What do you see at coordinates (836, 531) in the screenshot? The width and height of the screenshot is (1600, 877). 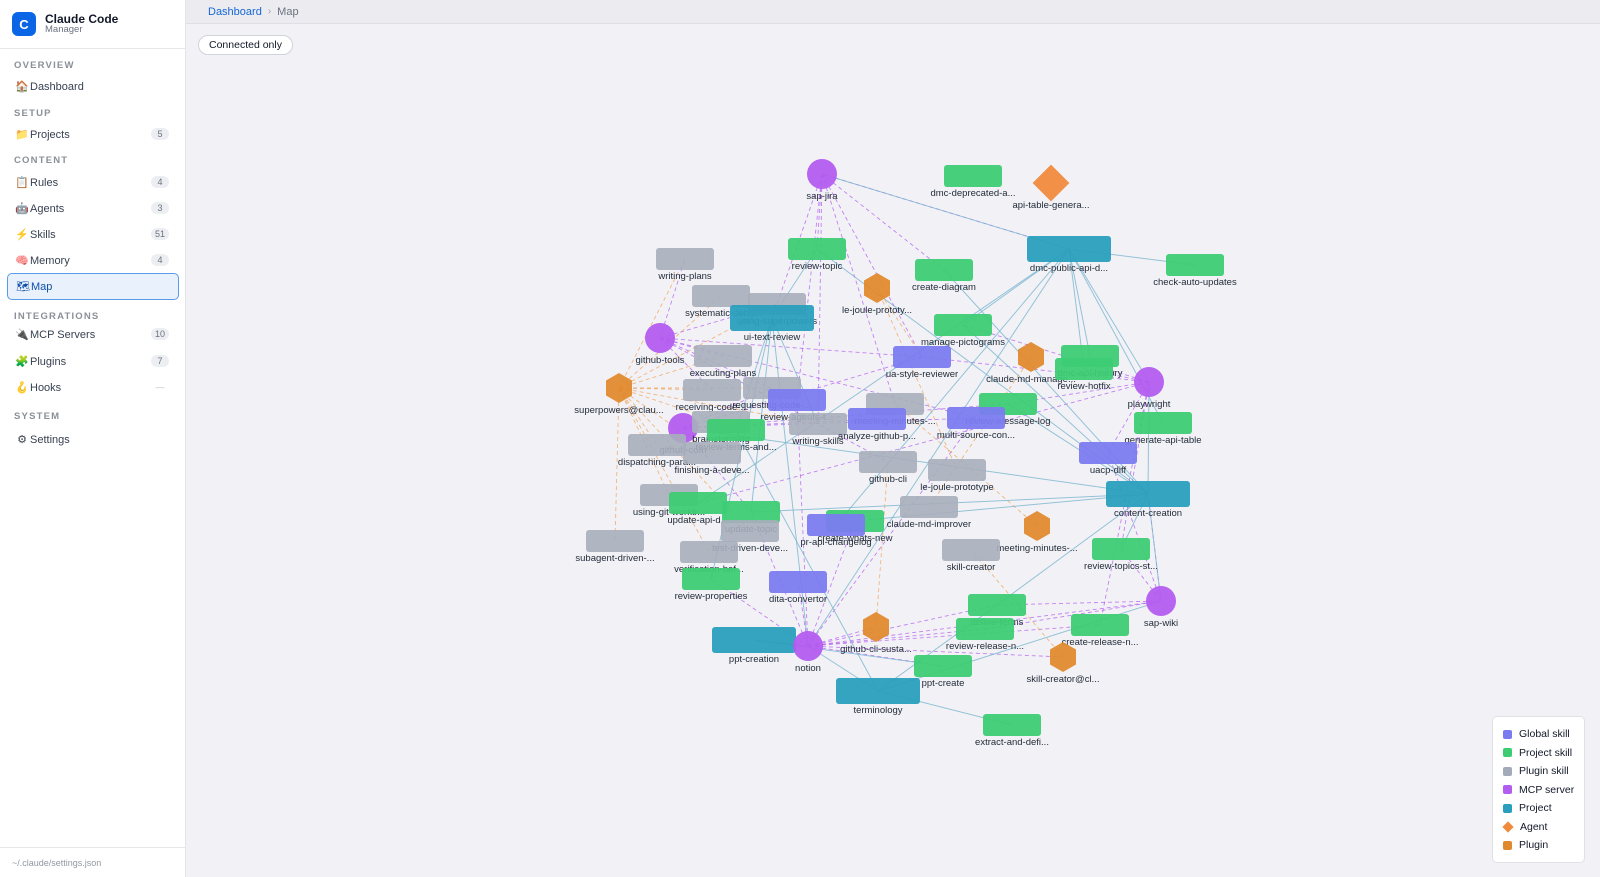 I see `graph-node-pr-api-changelog: pr-api-changelog` at bounding box center [836, 531].